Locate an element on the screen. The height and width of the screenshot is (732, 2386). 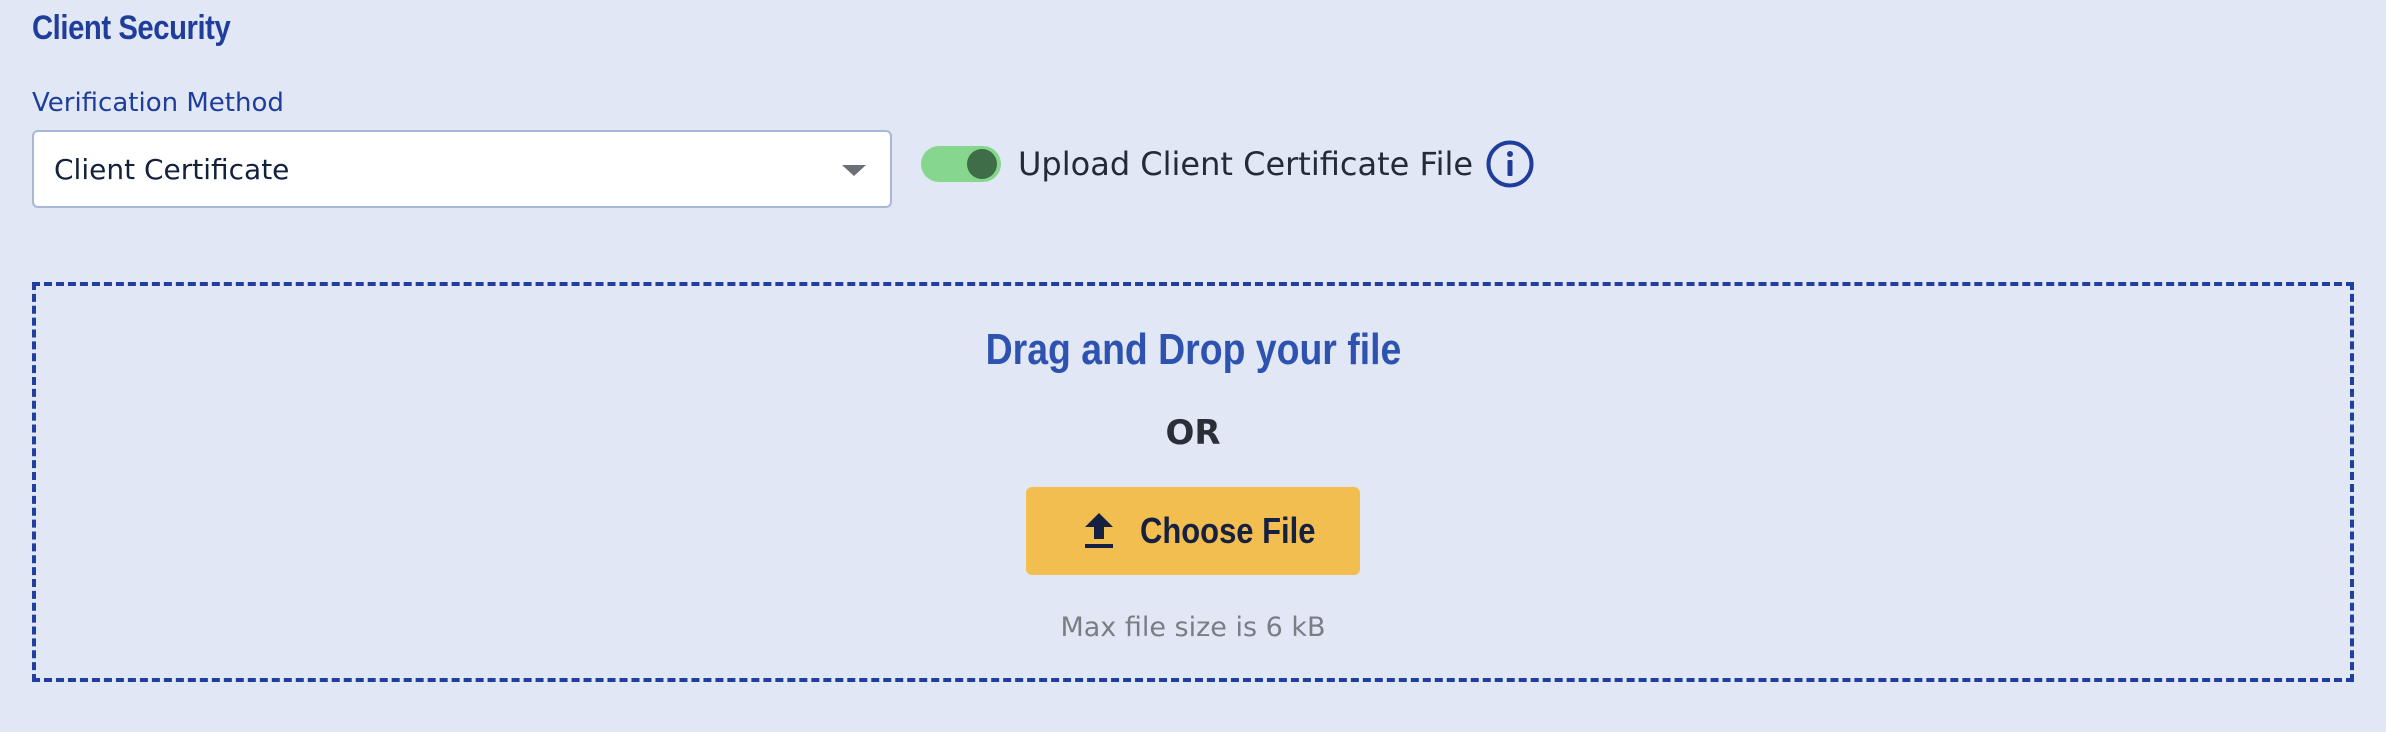
choose-file-button: Choose File is located at coordinates (1193, 531).